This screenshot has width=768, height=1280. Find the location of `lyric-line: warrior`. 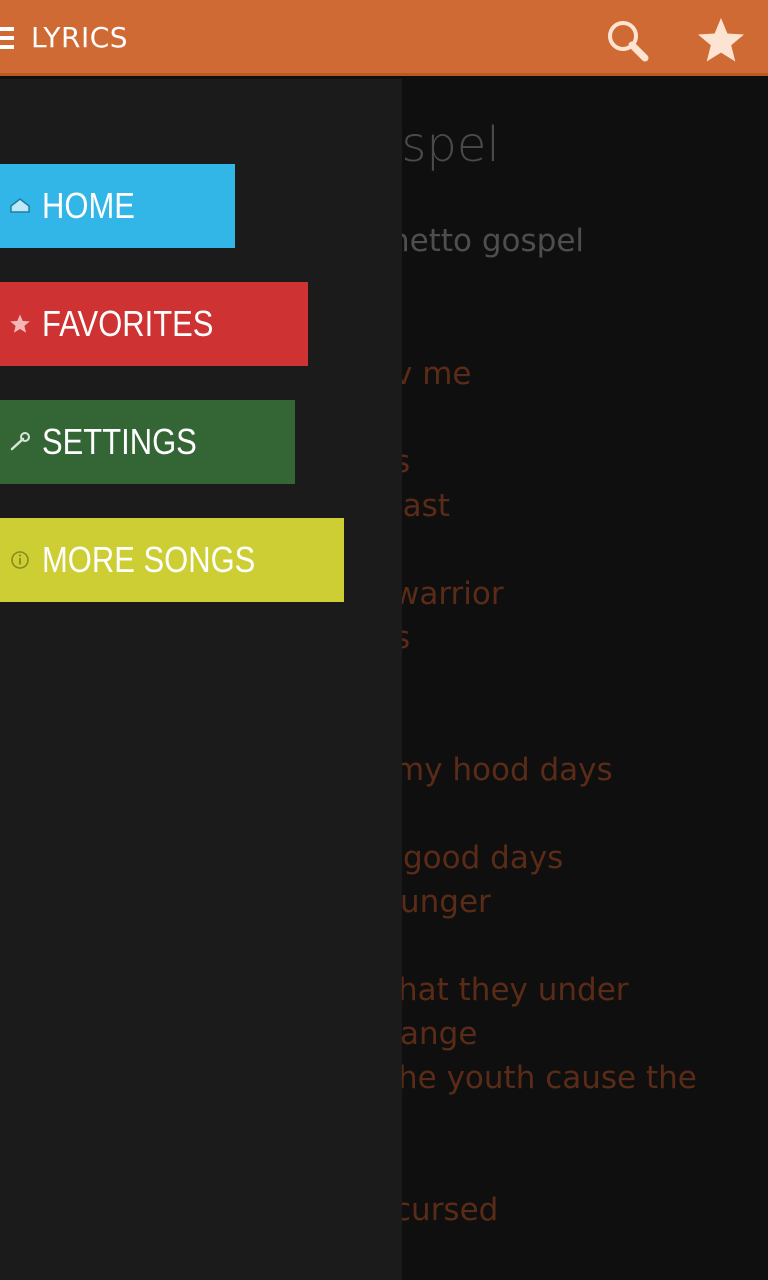

lyric-line: warrior is located at coordinates (449, 594).